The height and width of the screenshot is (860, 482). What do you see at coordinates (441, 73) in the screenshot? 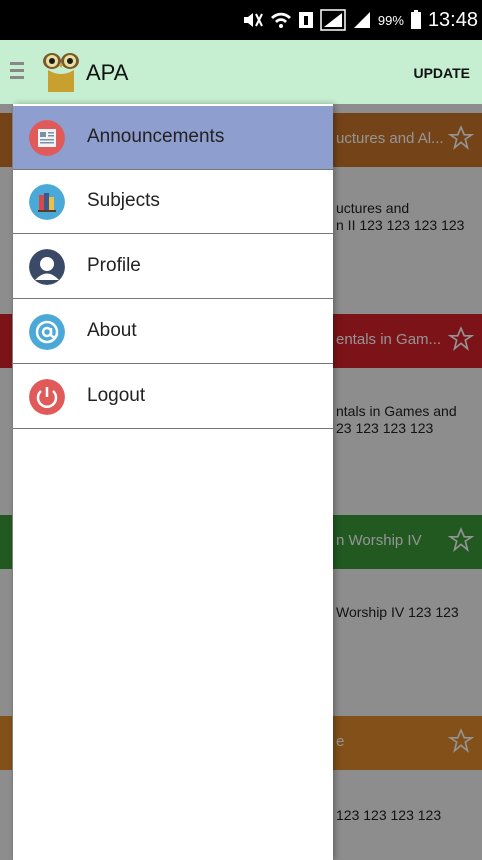
I see `update-button: UPDATE` at bounding box center [441, 73].